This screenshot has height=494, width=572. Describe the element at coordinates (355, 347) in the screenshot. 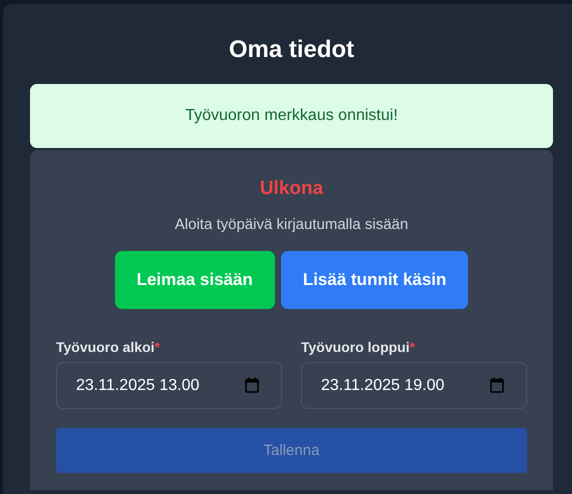

I see `field-label: Työvuoro loppui` at that location.